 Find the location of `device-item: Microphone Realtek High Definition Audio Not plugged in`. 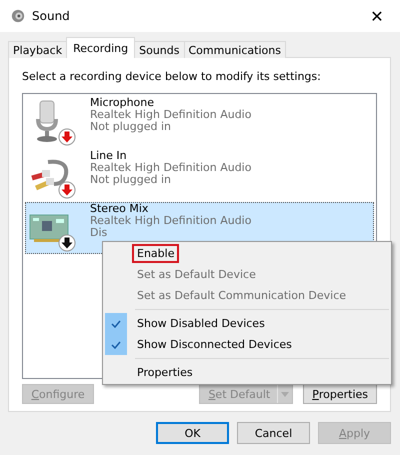

device-item: Microphone Realtek High Definition Audio Not plugged in is located at coordinates (199, 122).